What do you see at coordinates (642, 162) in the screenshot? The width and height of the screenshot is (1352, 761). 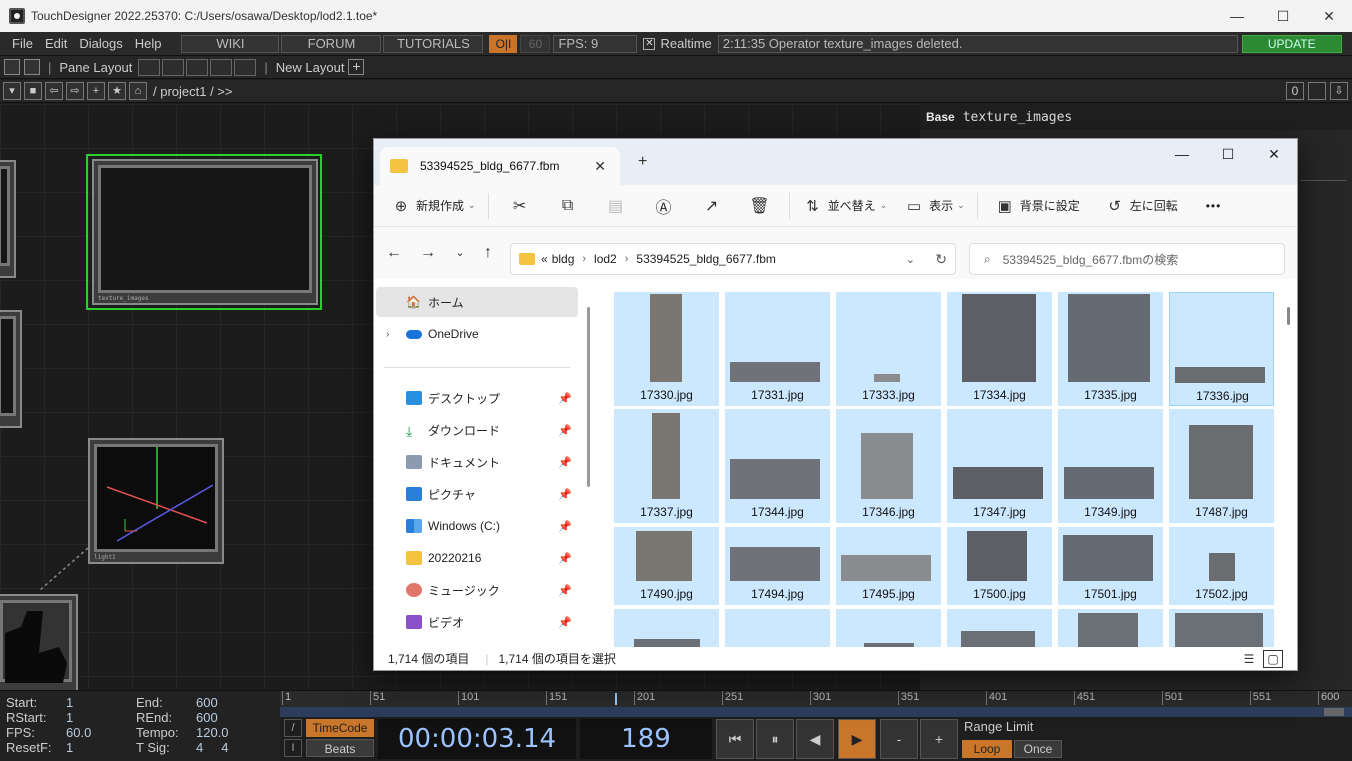 I see `new-tab-button: +` at bounding box center [642, 162].